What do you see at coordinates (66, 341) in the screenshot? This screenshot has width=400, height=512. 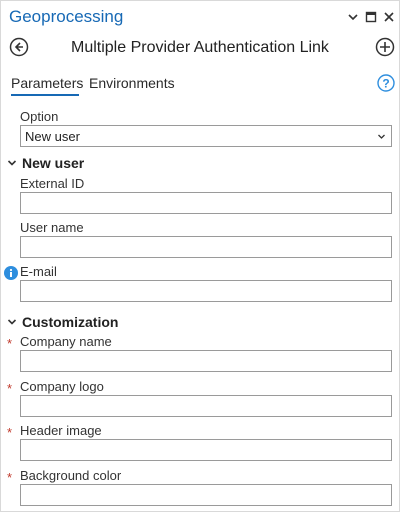 I see `company-name-label: Company name` at bounding box center [66, 341].